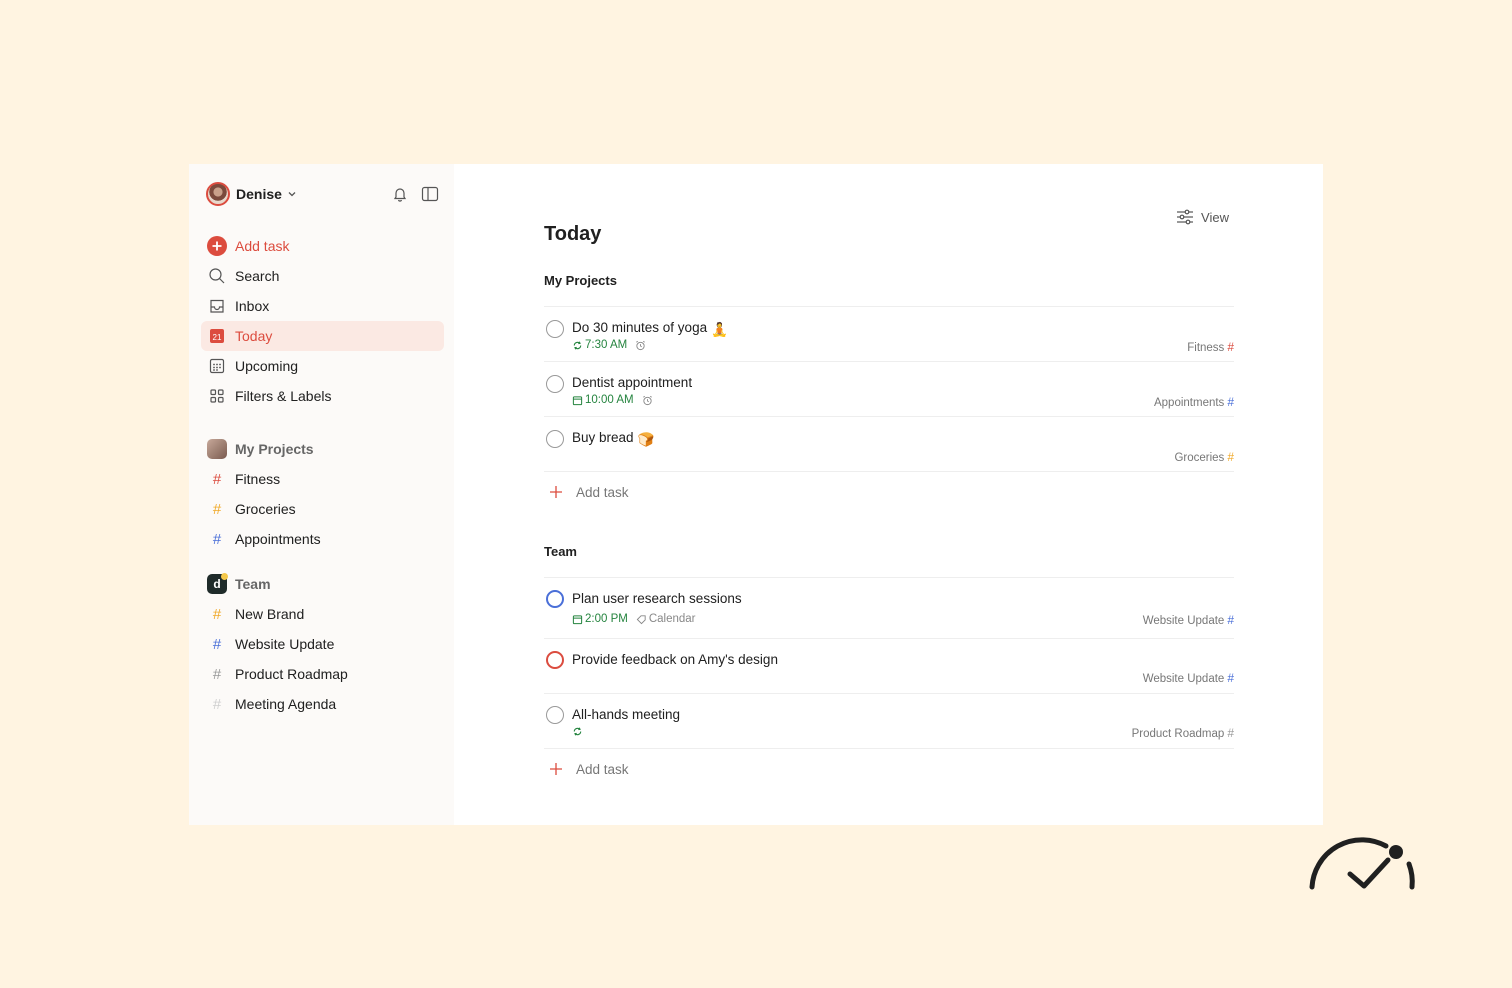  What do you see at coordinates (262, 246) in the screenshot?
I see `nav-label: Add task` at bounding box center [262, 246].